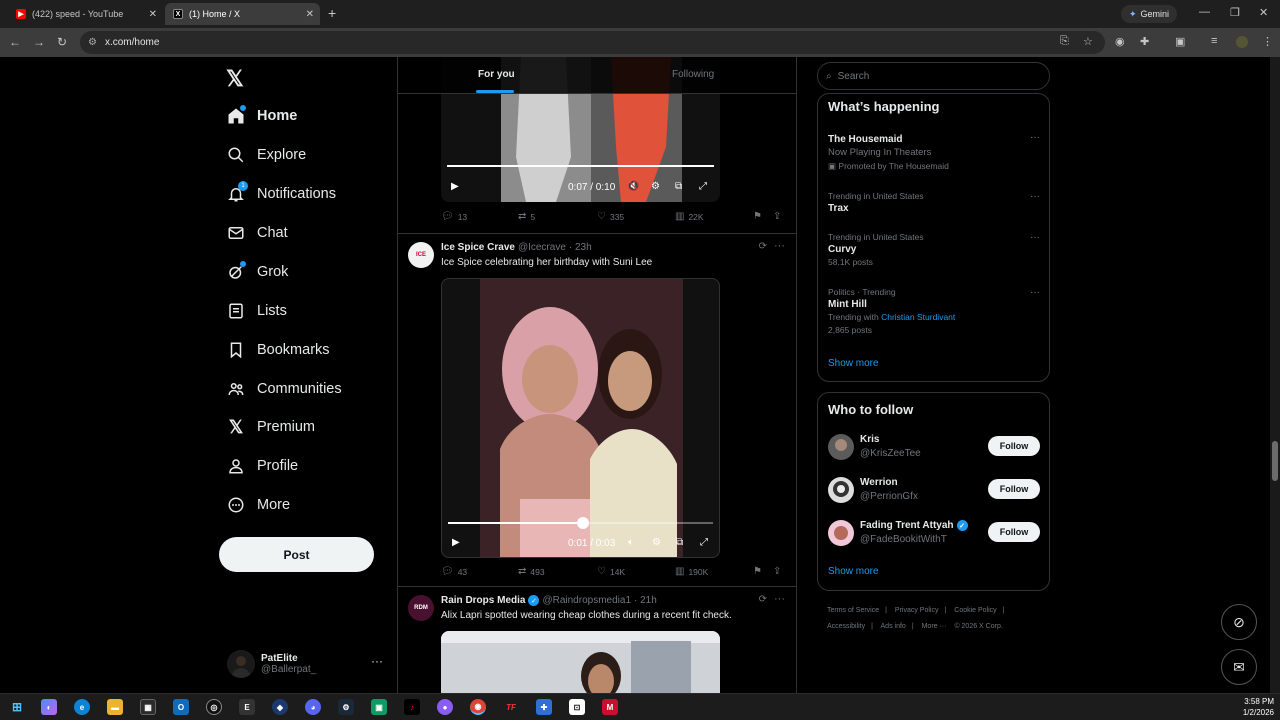 The height and width of the screenshot is (720, 1280). Describe the element at coordinates (975, 610) in the screenshot. I see `footer-link-cookie: Cookie Policy` at that location.